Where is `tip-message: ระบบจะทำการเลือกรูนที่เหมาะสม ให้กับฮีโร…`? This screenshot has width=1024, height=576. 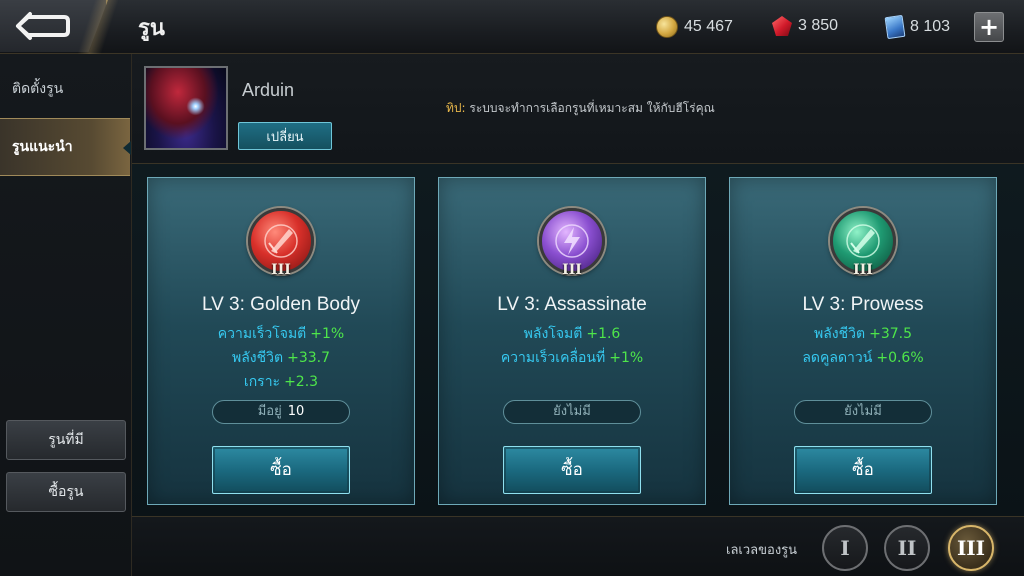 tip-message: ระบบจะทำการเลือกรูนที่เหมาะสม ให้กับฮีโร… is located at coordinates (592, 108).